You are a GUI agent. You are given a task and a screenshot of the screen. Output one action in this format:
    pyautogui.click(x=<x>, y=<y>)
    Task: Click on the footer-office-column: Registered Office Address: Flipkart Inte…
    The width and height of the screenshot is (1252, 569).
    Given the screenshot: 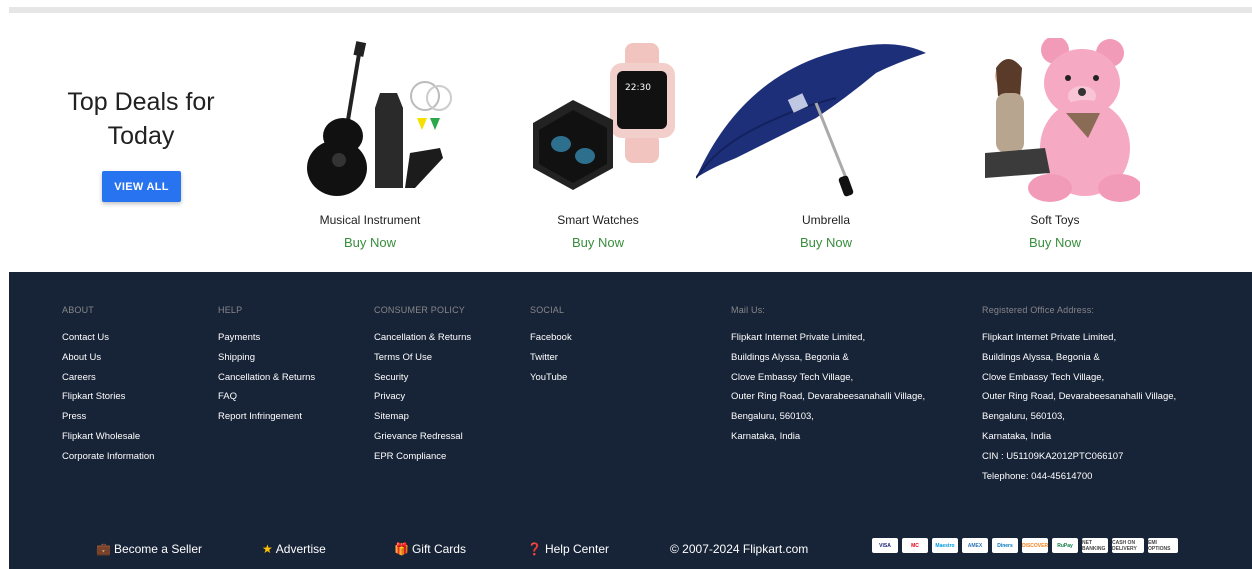 What is the action you would take?
    pyautogui.click(x=1079, y=395)
    